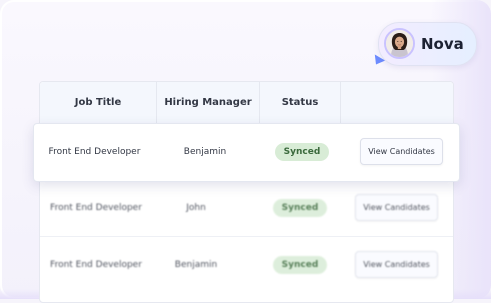  Describe the element at coordinates (300, 103) in the screenshot. I see `column-header-status: Status` at that location.